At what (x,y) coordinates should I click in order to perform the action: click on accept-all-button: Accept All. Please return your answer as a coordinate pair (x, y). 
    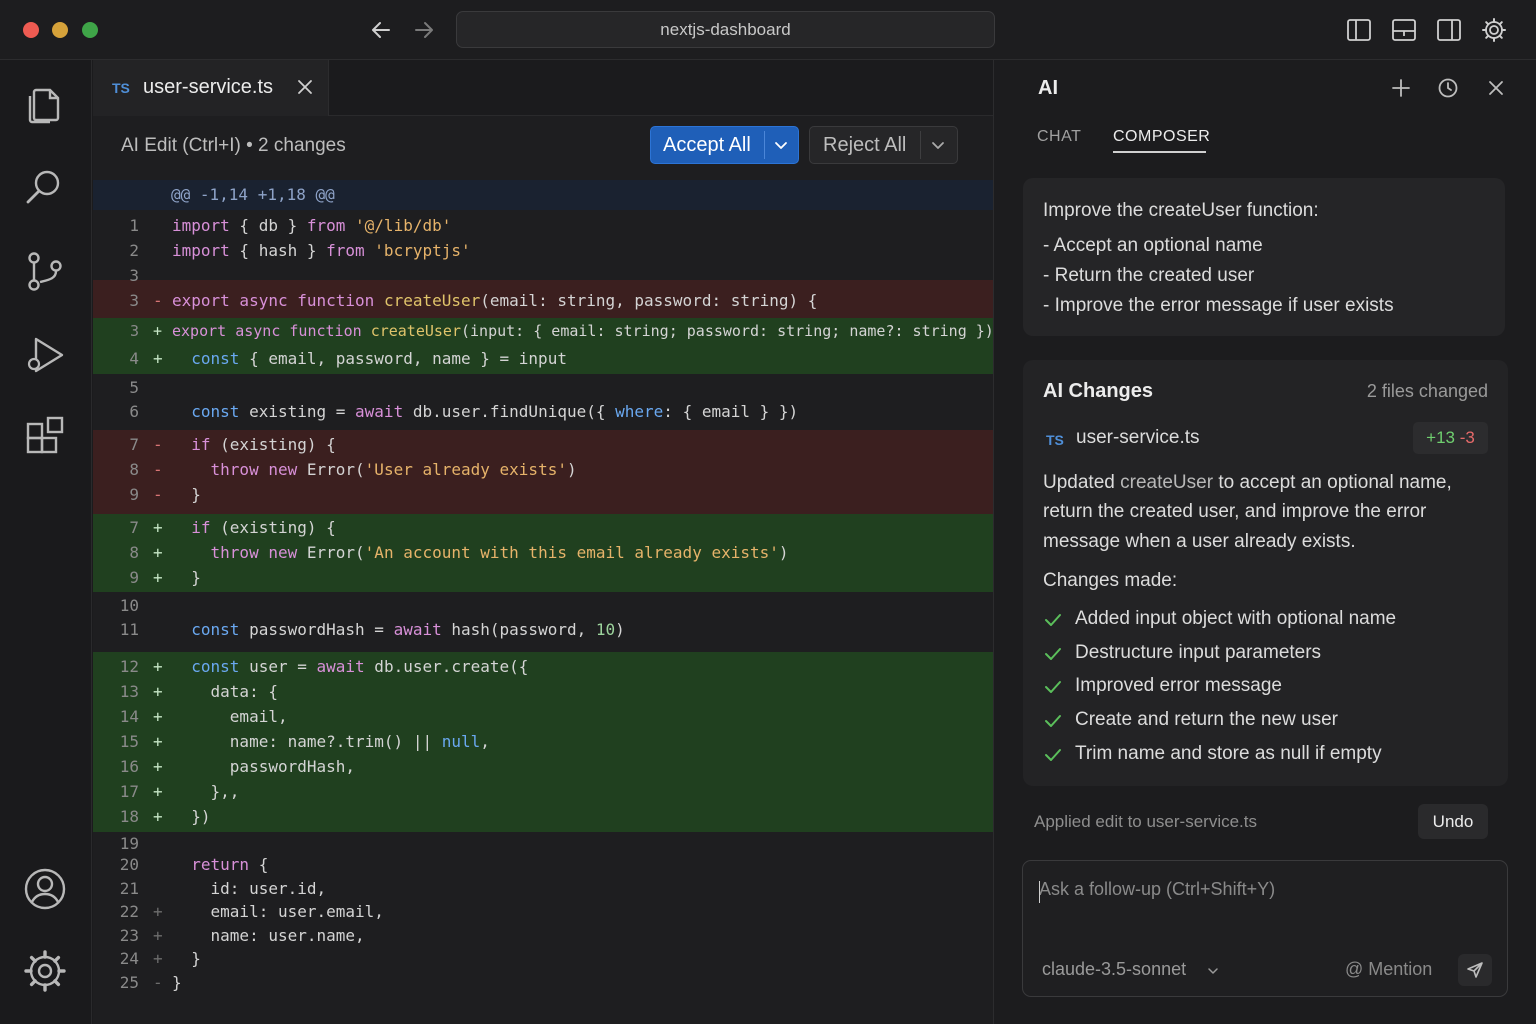
    Looking at the image, I should click on (724, 145).